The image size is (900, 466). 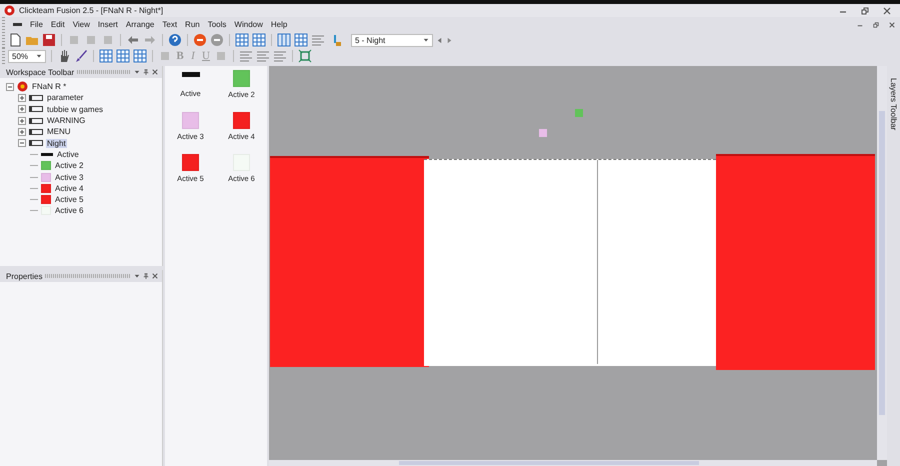 I want to click on panel-title: Workspace Toolbar, so click(x=40, y=72).